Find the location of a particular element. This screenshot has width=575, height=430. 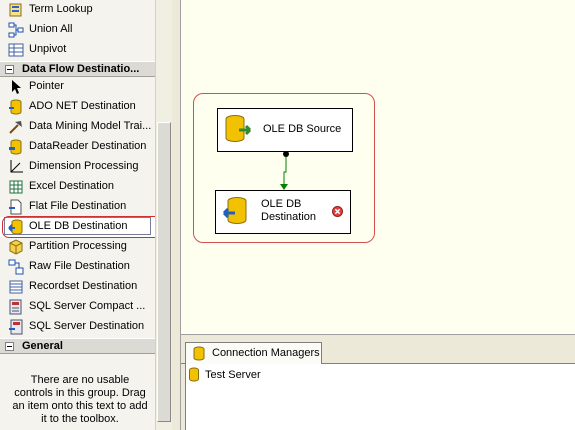

scrollbar-thumb is located at coordinates (164, 272).